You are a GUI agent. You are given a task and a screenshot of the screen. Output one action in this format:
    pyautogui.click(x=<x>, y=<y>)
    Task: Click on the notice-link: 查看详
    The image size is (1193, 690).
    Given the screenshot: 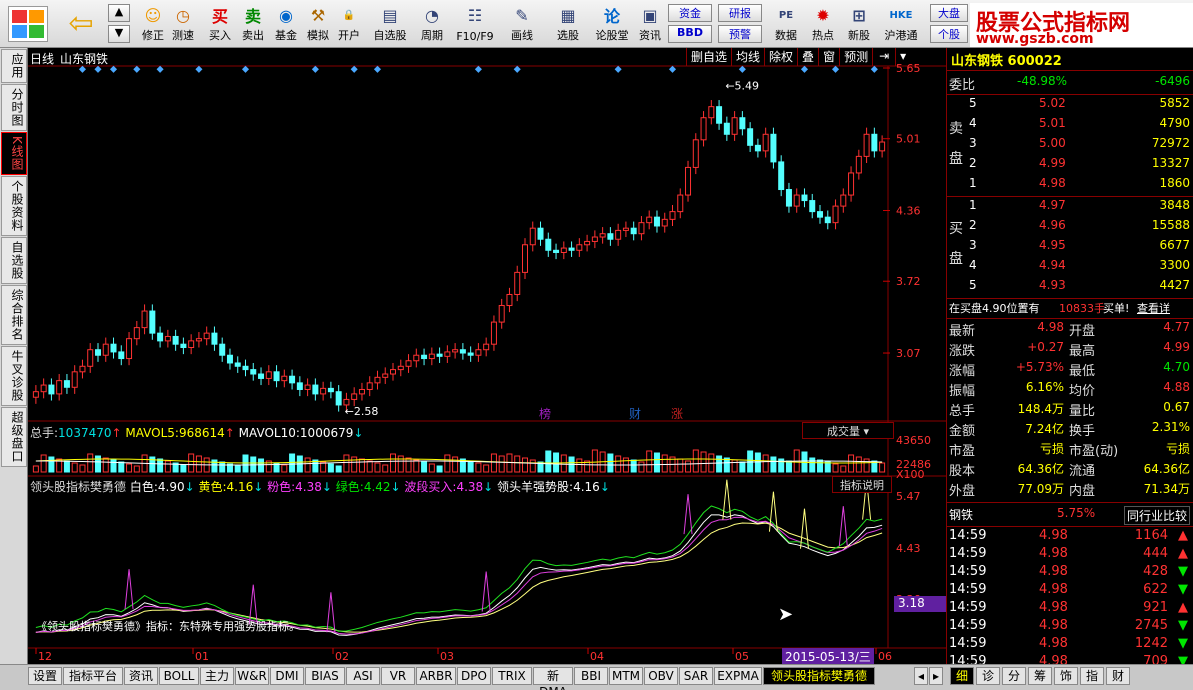 What is the action you would take?
    pyautogui.click(x=1153, y=308)
    